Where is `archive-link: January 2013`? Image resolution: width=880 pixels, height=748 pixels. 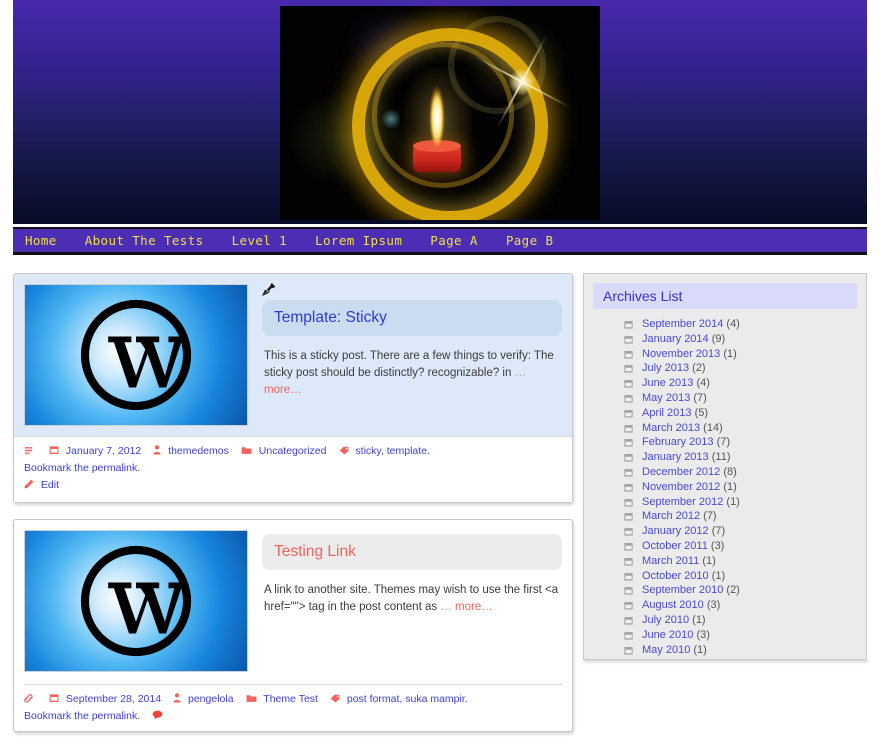 archive-link: January 2013 is located at coordinates (675, 457).